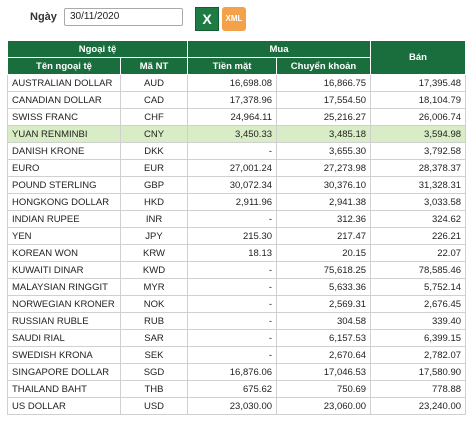 The height and width of the screenshot is (436, 474). Describe the element at coordinates (154, 117) in the screenshot. I see `currency-code-cell: CHF` at that location.